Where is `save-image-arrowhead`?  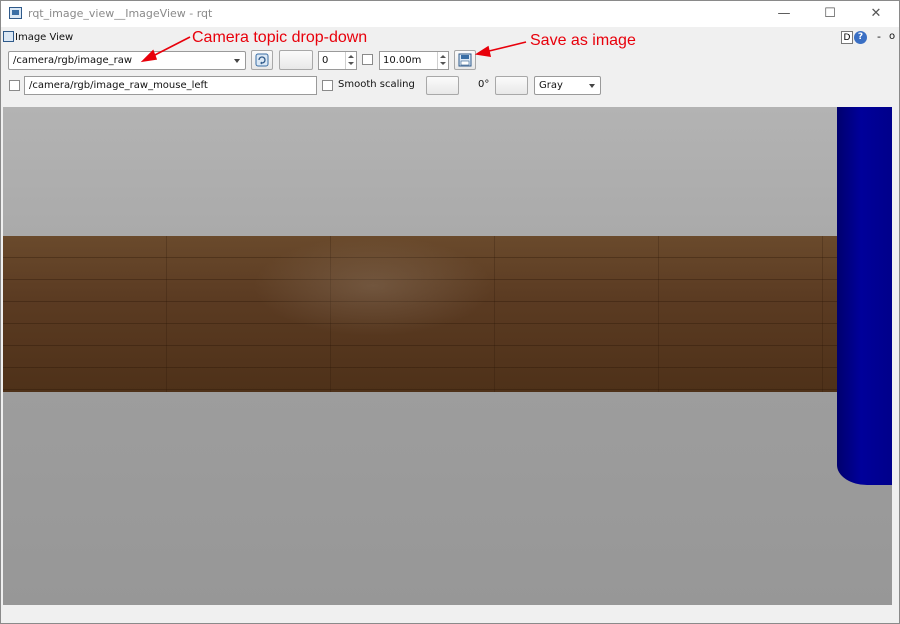
save-image-arrowhead is located at coordinates (483, 51).